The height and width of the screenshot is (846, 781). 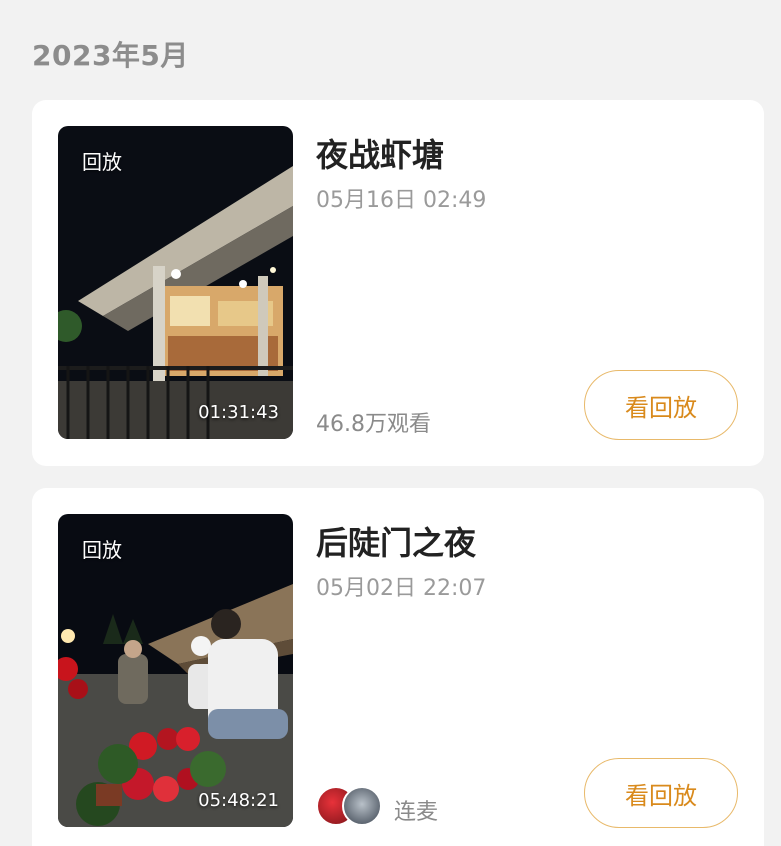 What do you see at coordinates (396, 543) in the screenshot?
I see `stream-title: 后陡门之夜` at bounding box center [396, 543].